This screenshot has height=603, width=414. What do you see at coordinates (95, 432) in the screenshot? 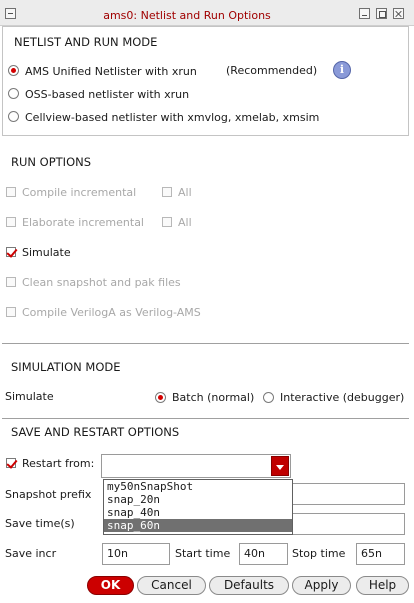
I see `save-restart-heading: SAVE AND RESTART OPTIONS` at bounding box center [95, 432].